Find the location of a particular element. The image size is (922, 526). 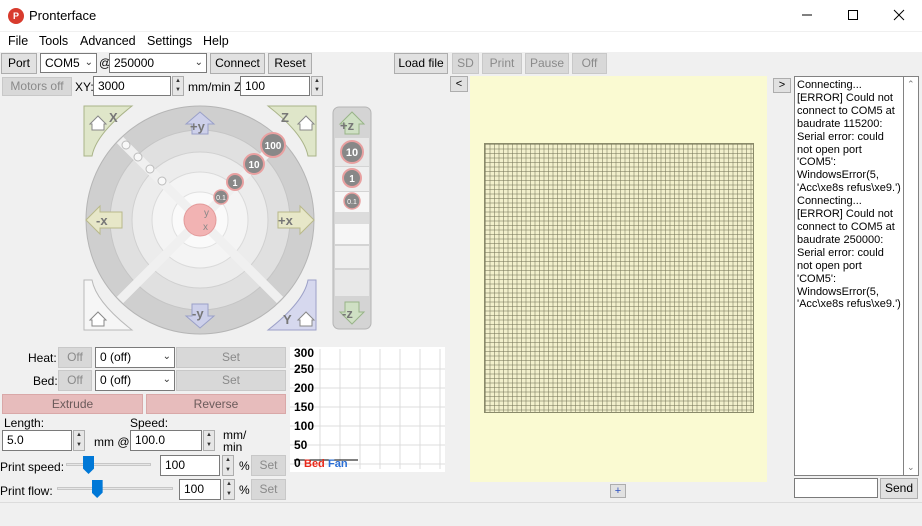

print-flow-input: 100 is located at coordinates (200, 489).